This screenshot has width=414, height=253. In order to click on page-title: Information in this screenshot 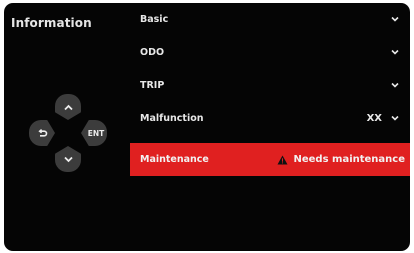, I will do `click(51, 23)`.